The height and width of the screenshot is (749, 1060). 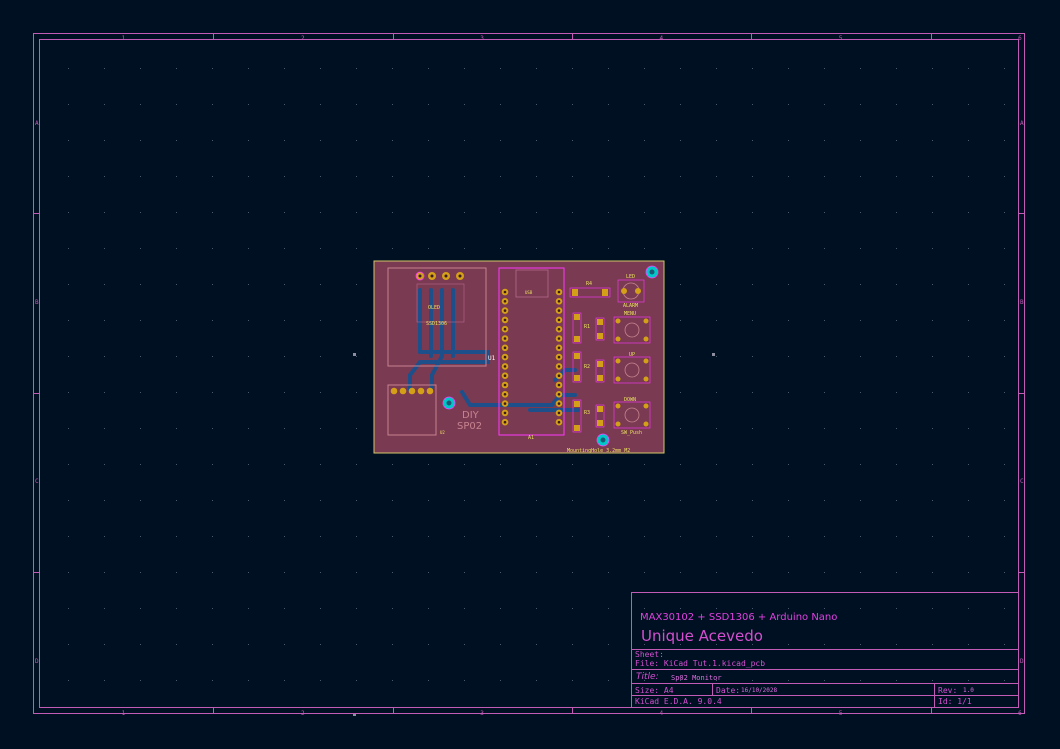 What do you see at coordinates (948, 690) in the screenshot?
I see `rev-label: Rev:` at bounding box center [948, 690].